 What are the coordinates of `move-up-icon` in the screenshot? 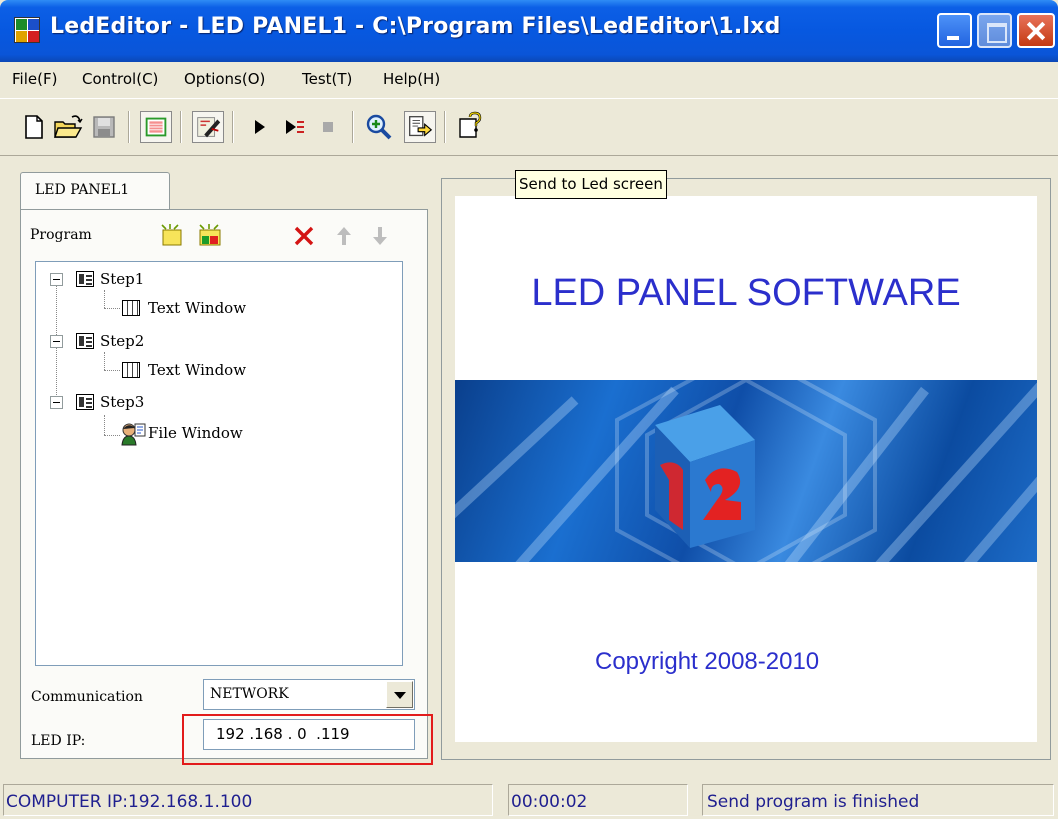 It's located at (344, 236).